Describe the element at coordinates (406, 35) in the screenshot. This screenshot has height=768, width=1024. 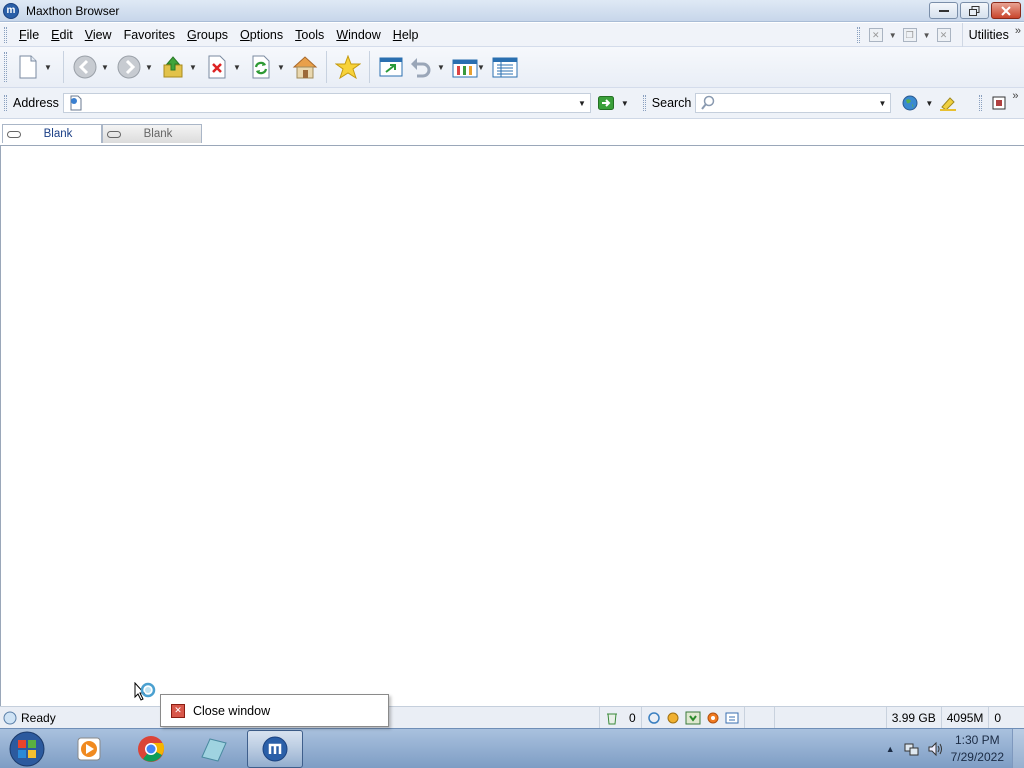
I see `menu-help: Help` at that location.